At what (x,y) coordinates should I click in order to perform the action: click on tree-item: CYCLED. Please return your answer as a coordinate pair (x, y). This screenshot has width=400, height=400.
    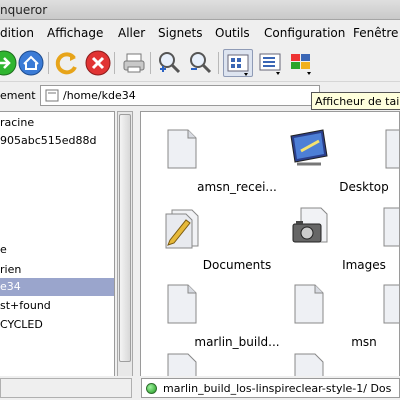
    Looking at the image, I should click on (57, 325).